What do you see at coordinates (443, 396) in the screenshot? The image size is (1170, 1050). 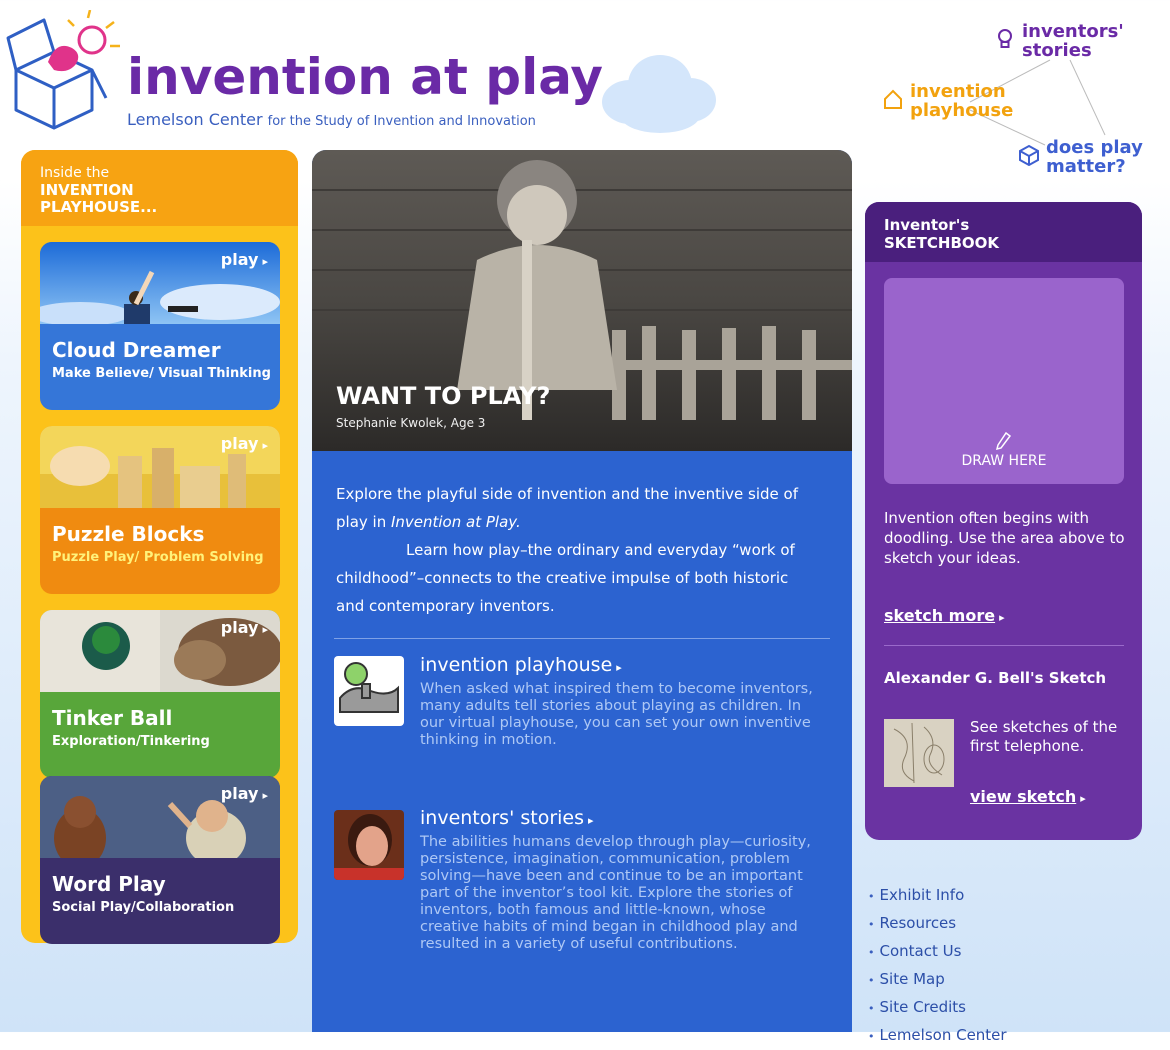 I see `hero-title: WANT TO PLAY?` at bounding box center [443, 396].